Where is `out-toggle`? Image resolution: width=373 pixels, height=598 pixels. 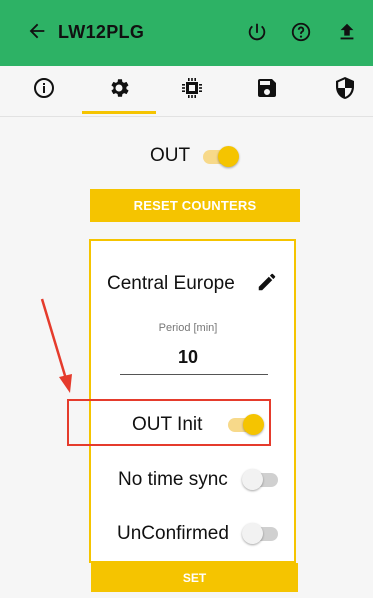 out-toggle is located at coordinates (221, 156).